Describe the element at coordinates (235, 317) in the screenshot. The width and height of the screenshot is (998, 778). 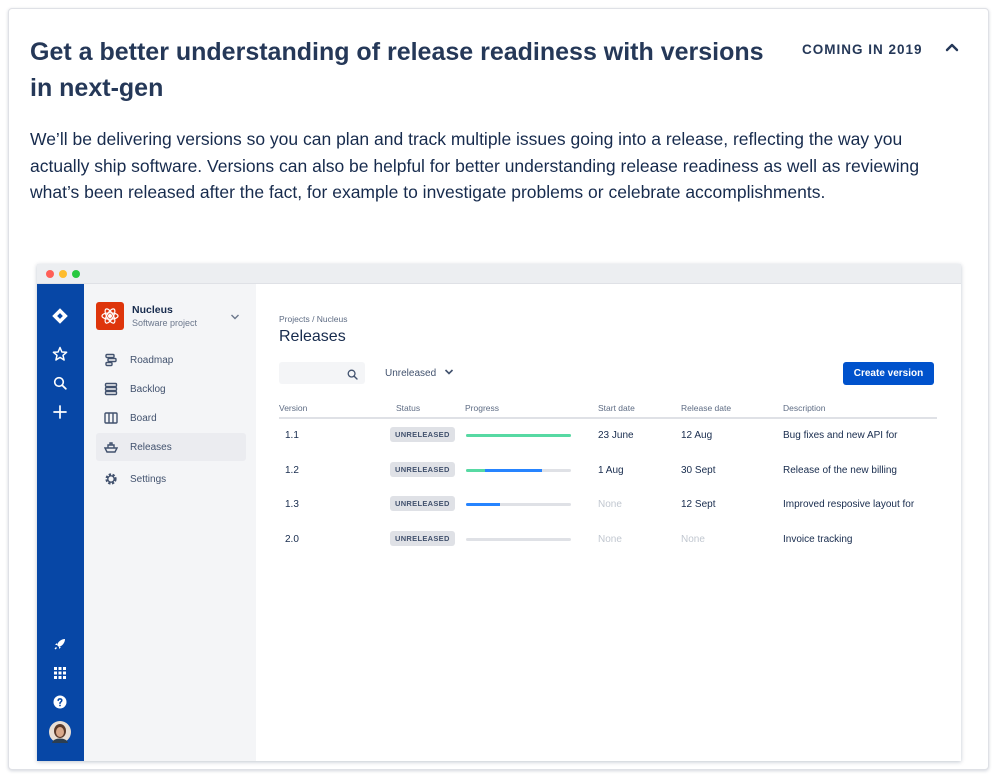
I see `project-switcher-chevron-down-icon` at that location.